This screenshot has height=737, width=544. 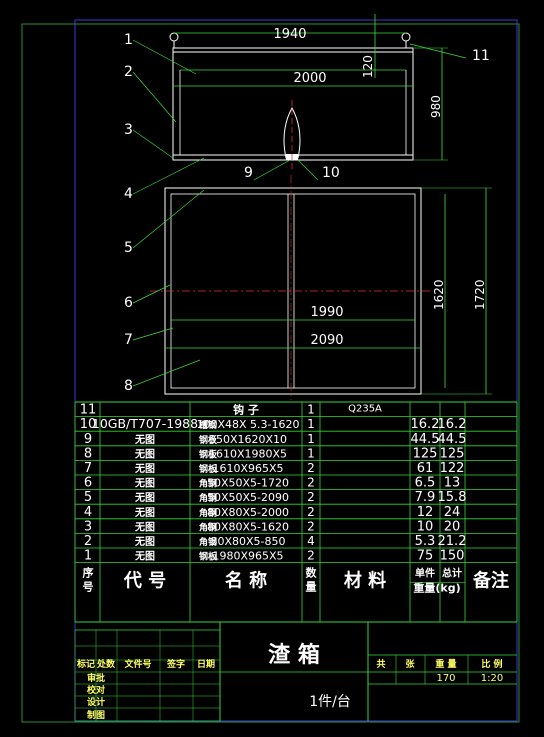 I want to click on bom-cell-total-weight: 150, so click(x=452, y=556).